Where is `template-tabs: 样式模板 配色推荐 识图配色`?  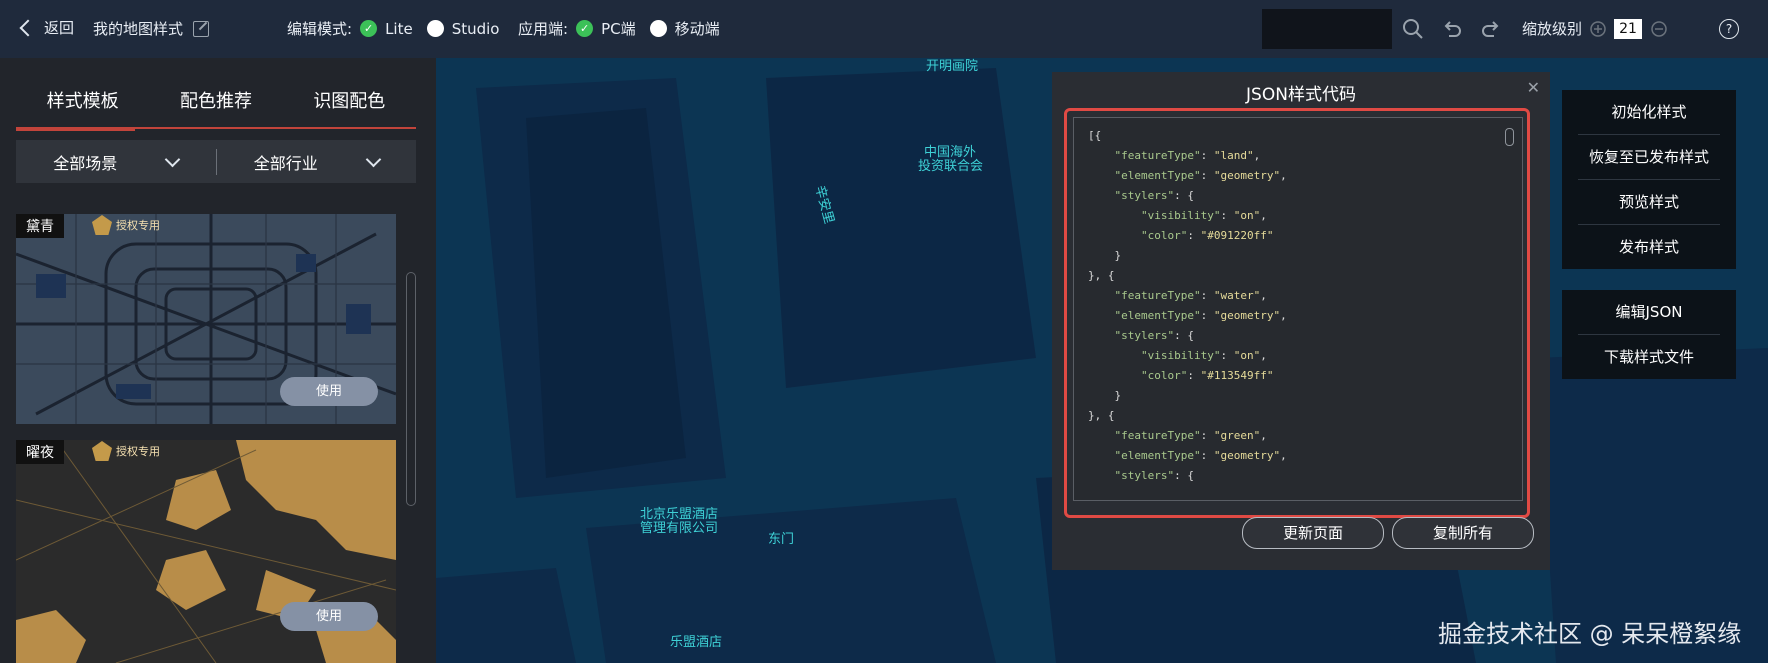
template-tabs: 样式模板 配色推荐 识图配色 is located at coordinates (216, 108).